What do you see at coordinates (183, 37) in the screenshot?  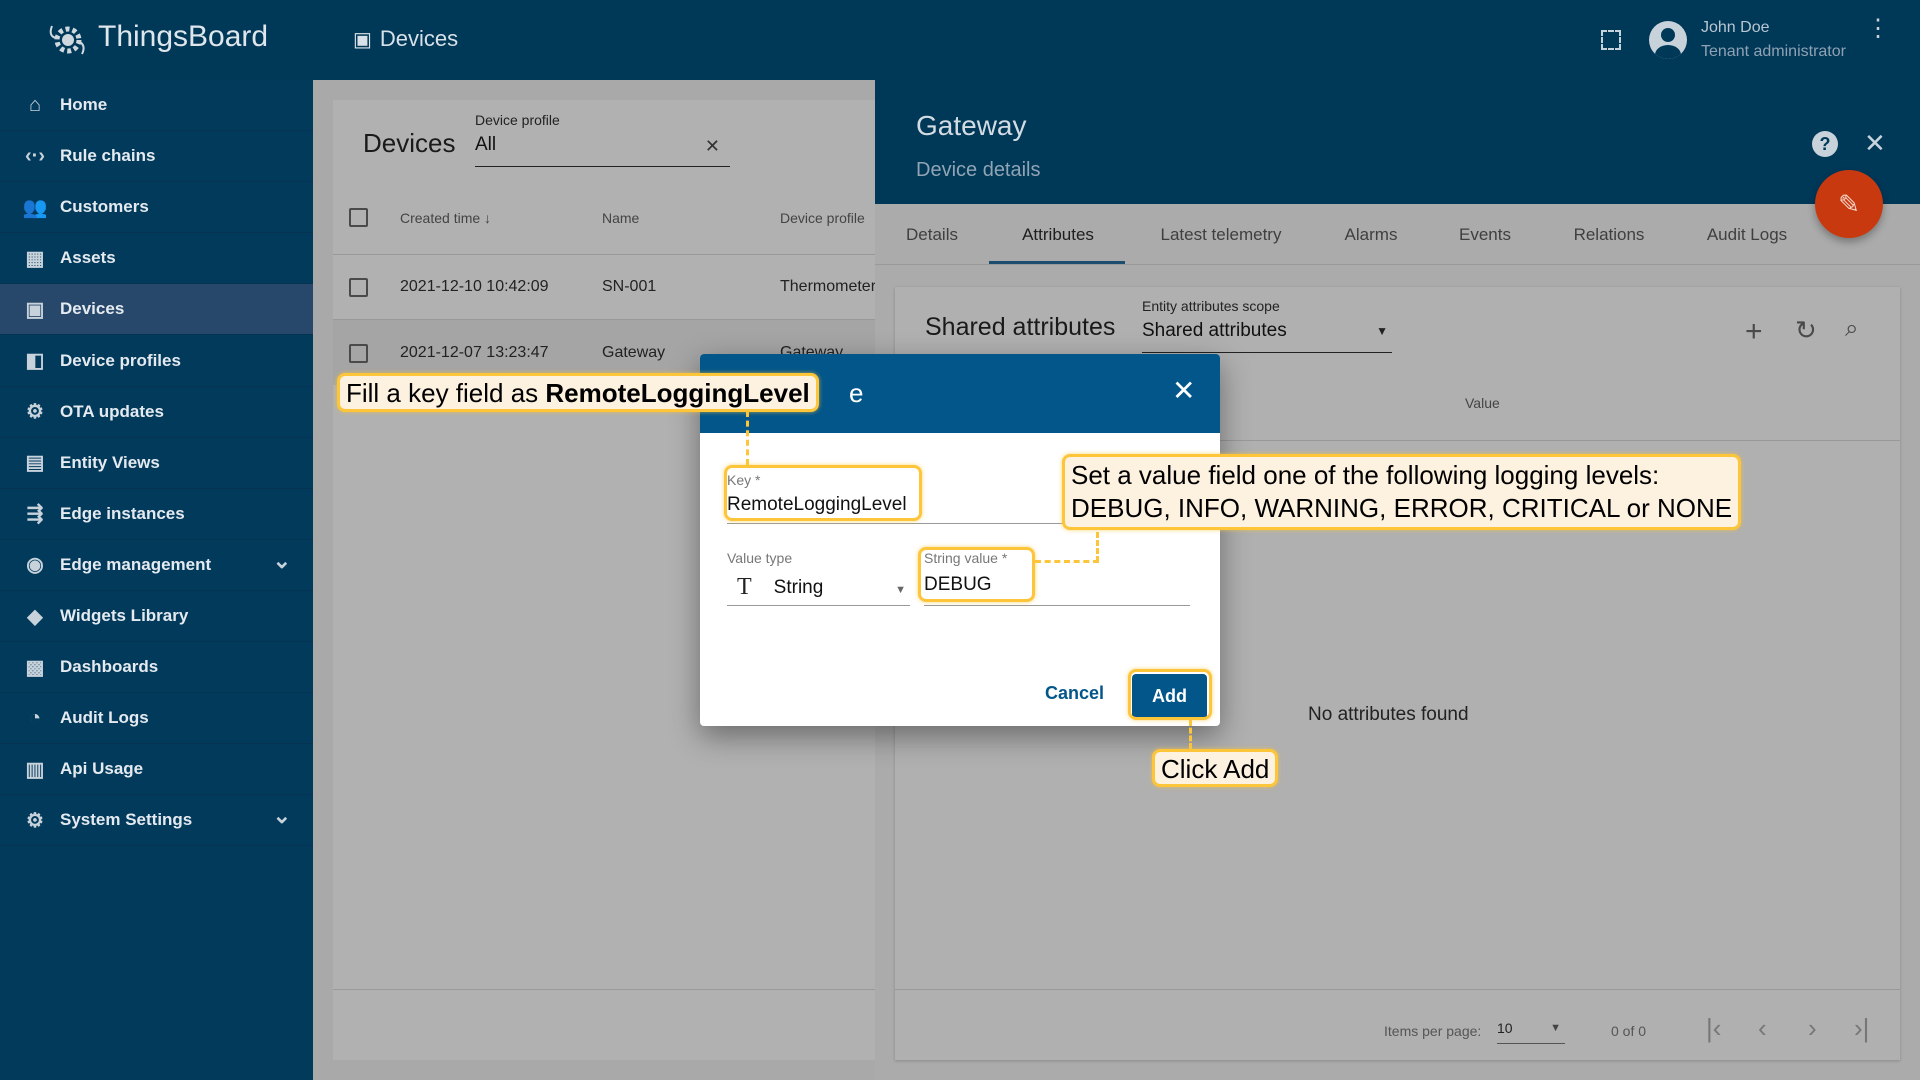 I see `app-name: ThingsBoard` at bounding box center [183, 37].